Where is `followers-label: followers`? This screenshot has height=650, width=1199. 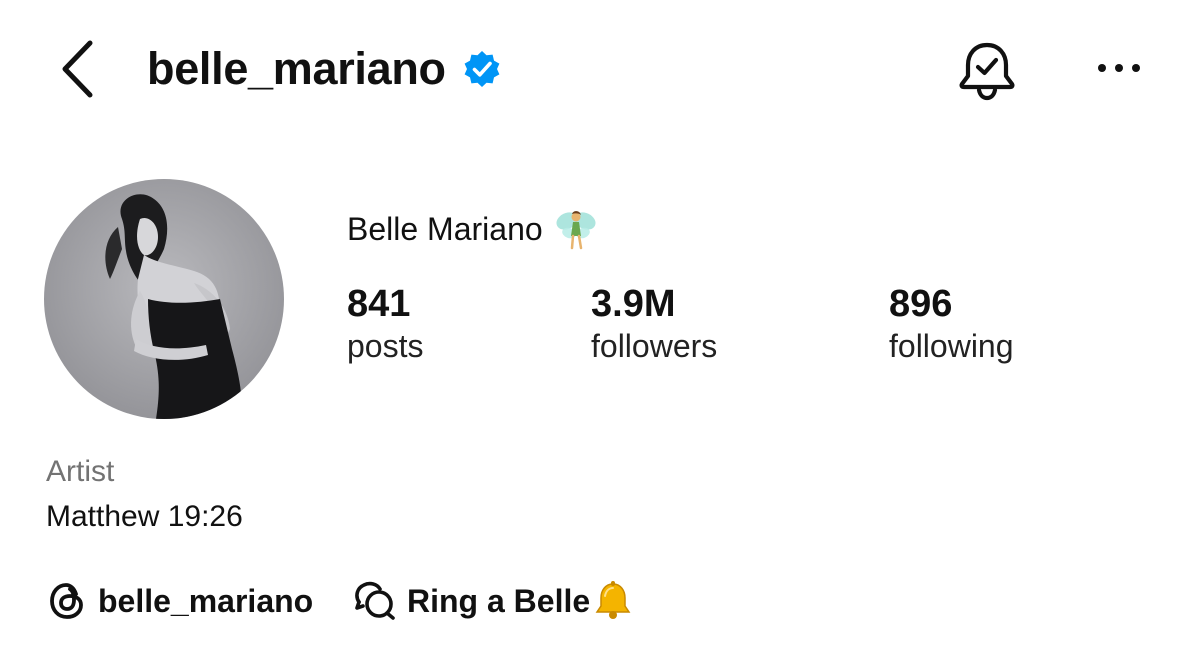
followers-label: followers is located at coordinates (654, 346).